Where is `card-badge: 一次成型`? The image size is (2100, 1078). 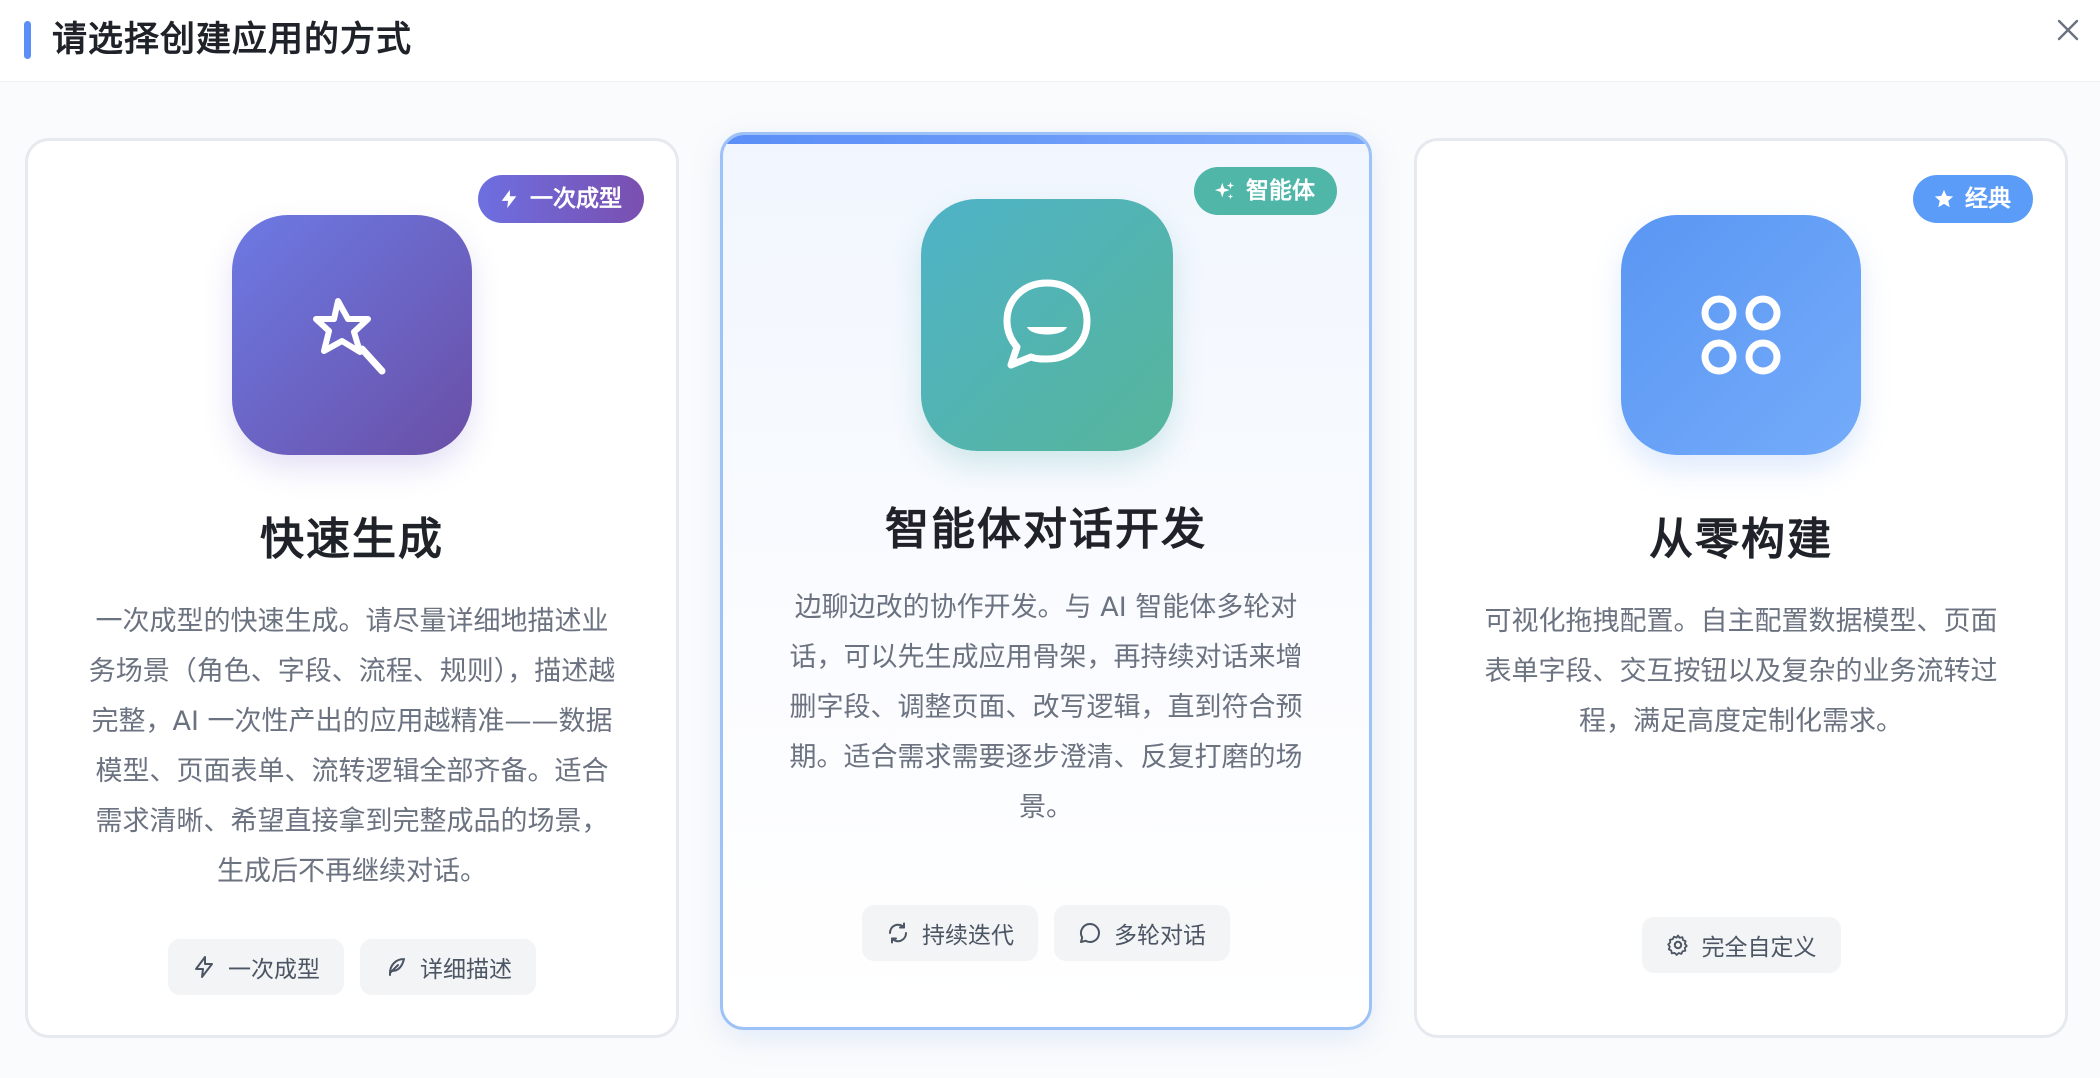 card-badge: 一次成型 is located at coordinates (561, 199).